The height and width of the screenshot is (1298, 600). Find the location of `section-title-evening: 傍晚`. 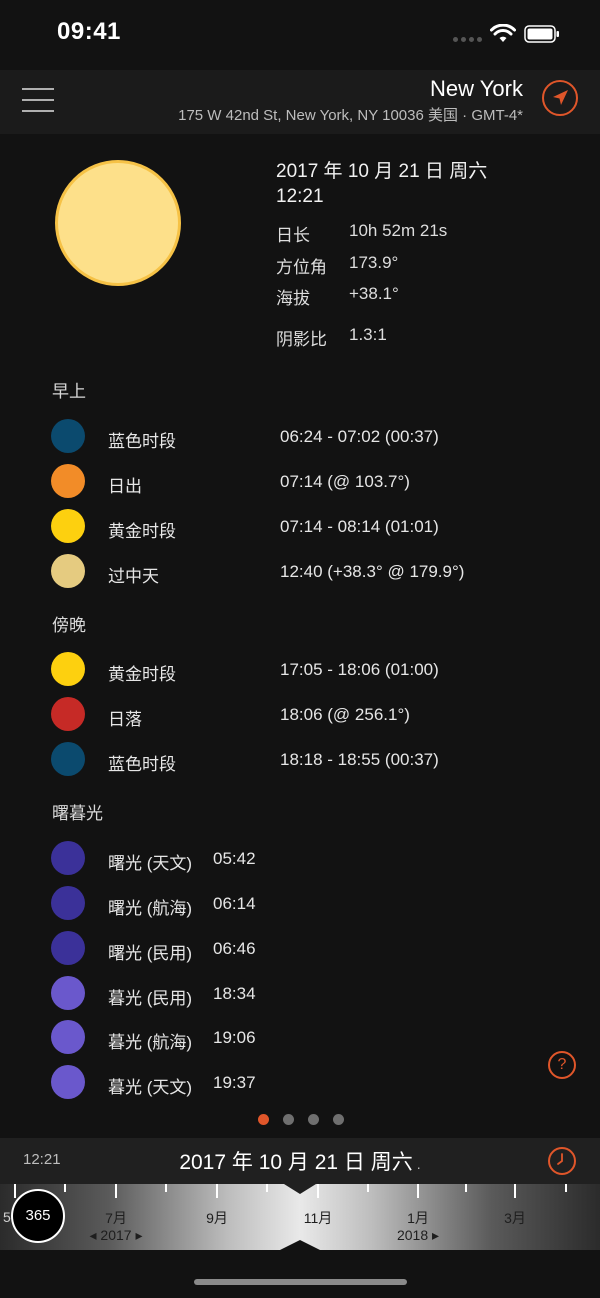

section-title-evening: 傍晚 is located at coordinates (69, 625).